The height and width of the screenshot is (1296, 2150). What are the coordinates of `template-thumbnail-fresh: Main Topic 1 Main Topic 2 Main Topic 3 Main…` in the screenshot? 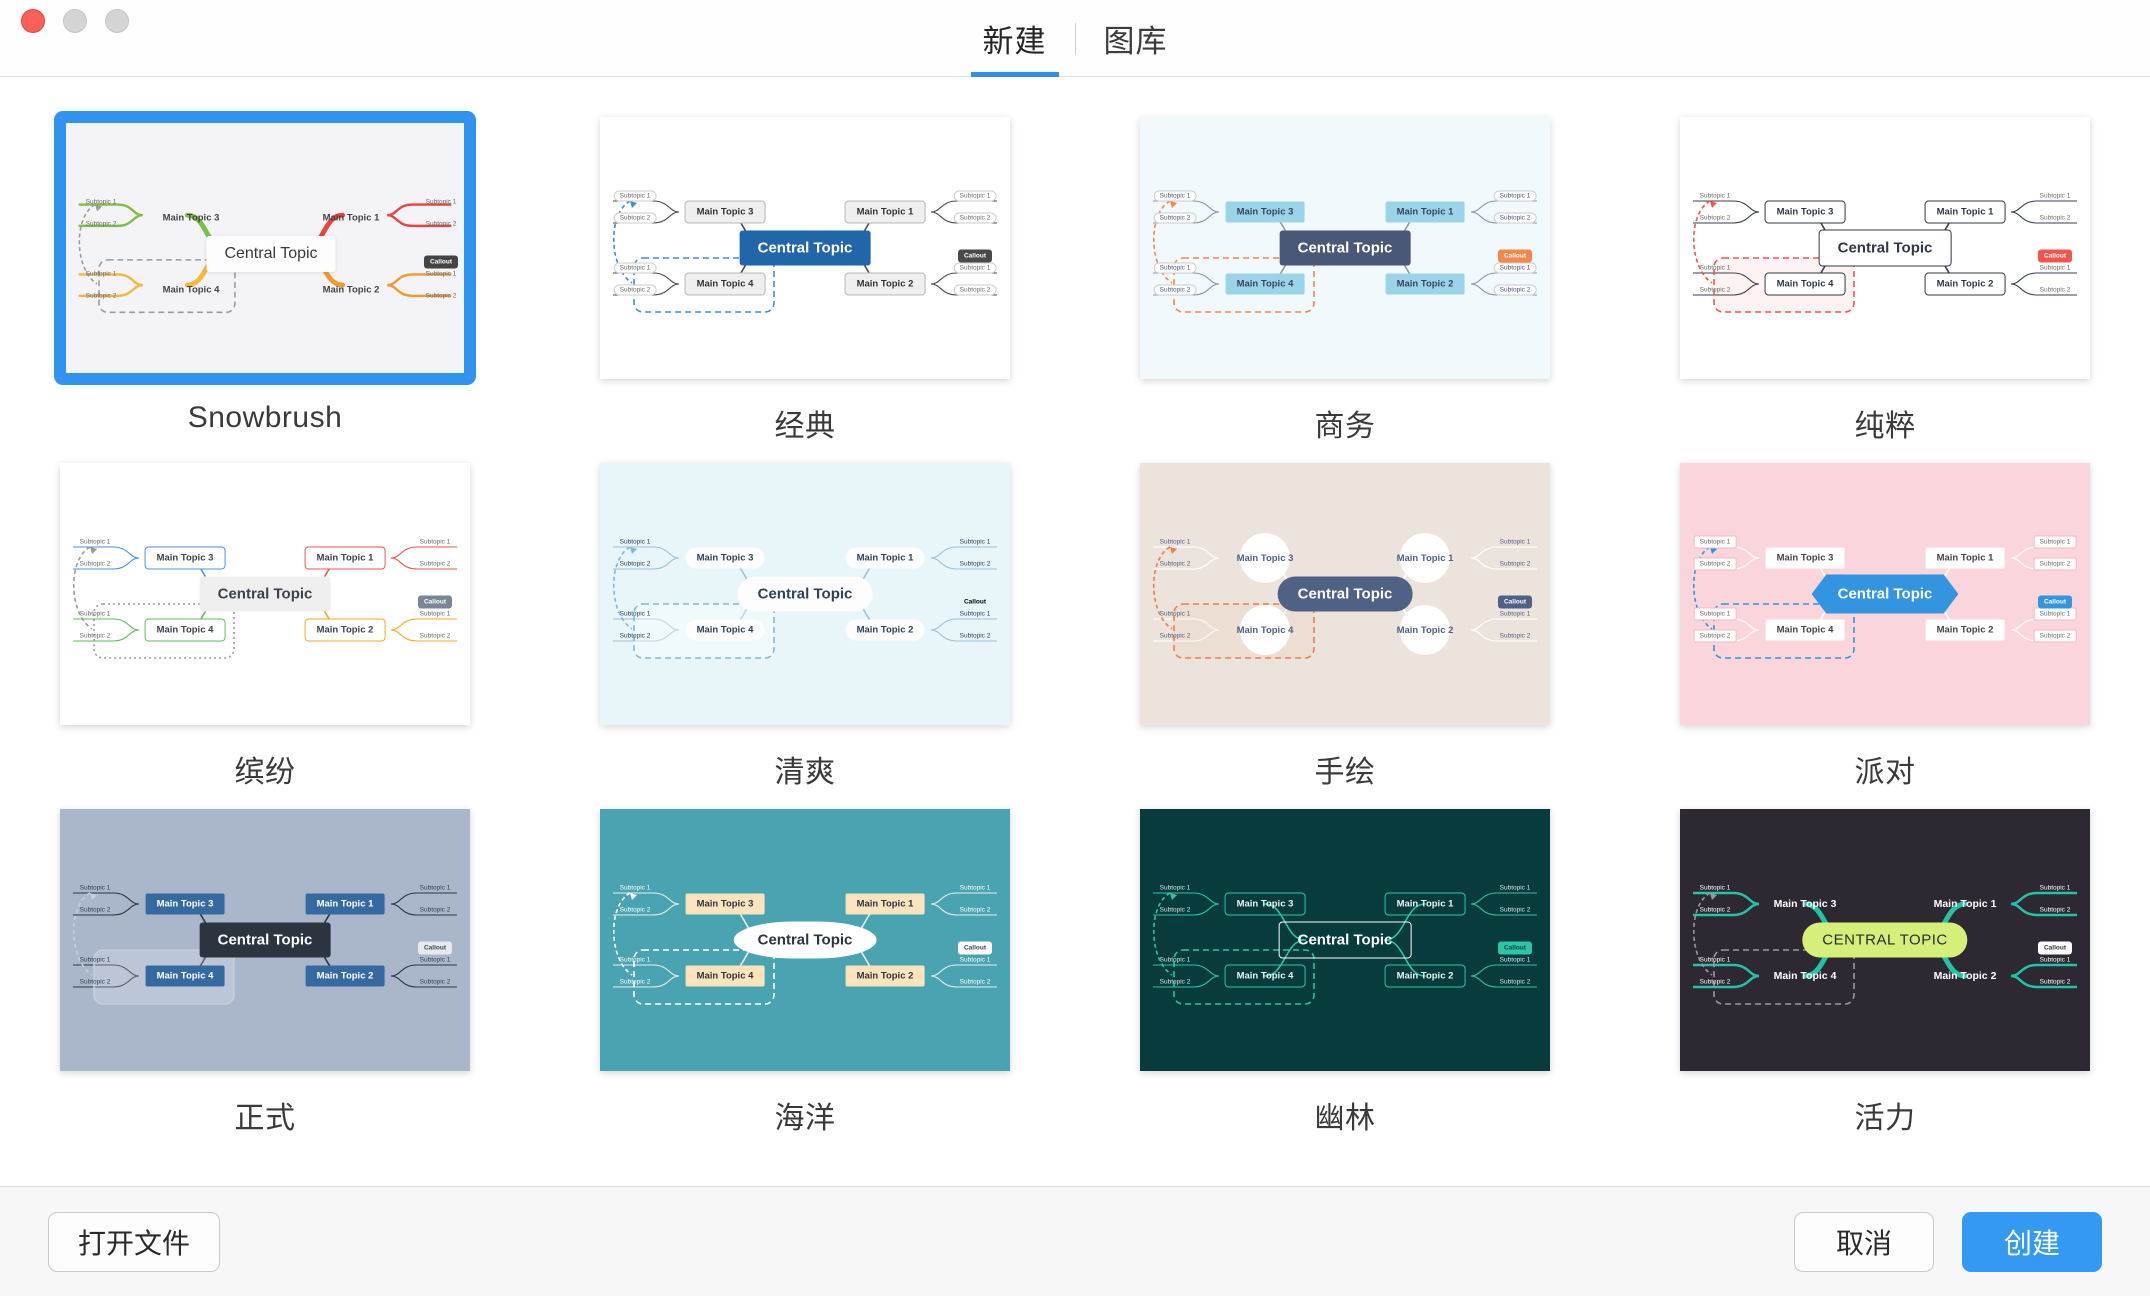 It's located at (805, 594).